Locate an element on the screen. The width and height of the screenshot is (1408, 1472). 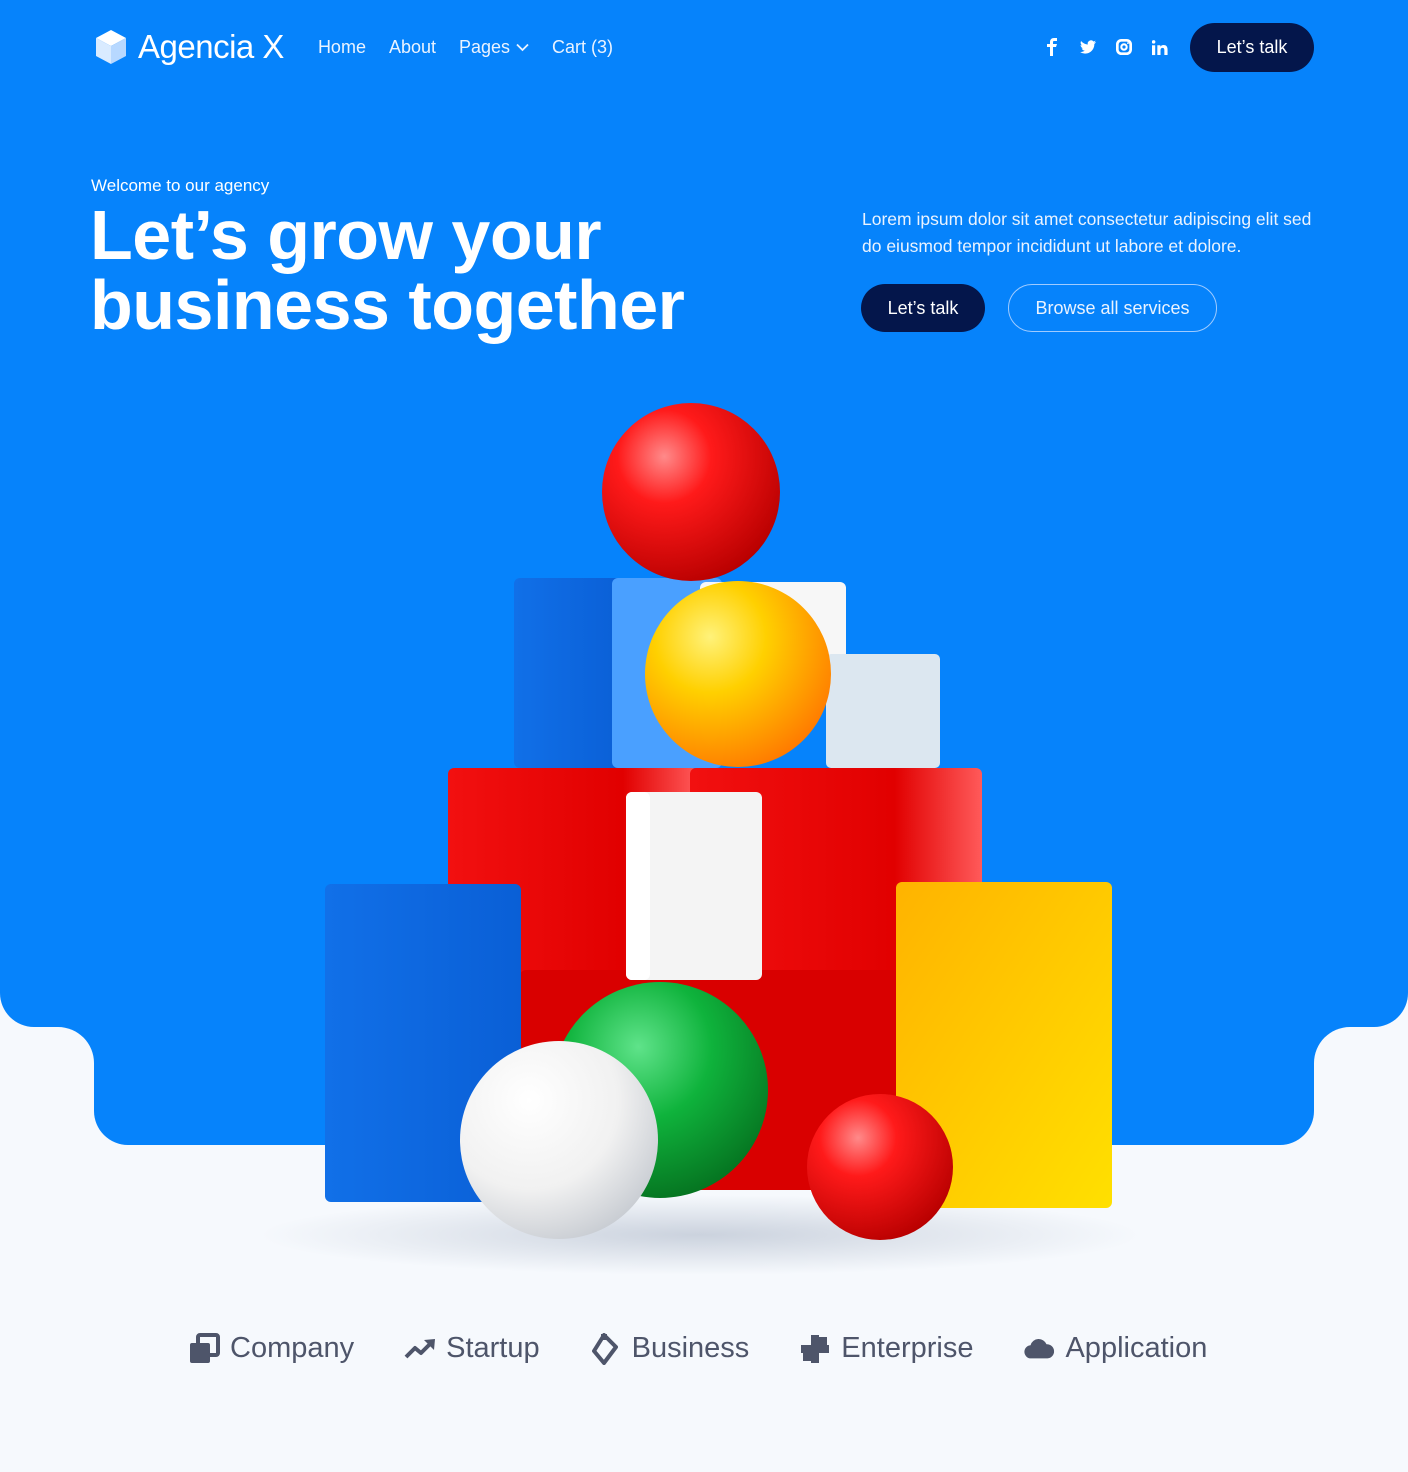
brand-name: Agencia X is located at coordinates (211, 46).